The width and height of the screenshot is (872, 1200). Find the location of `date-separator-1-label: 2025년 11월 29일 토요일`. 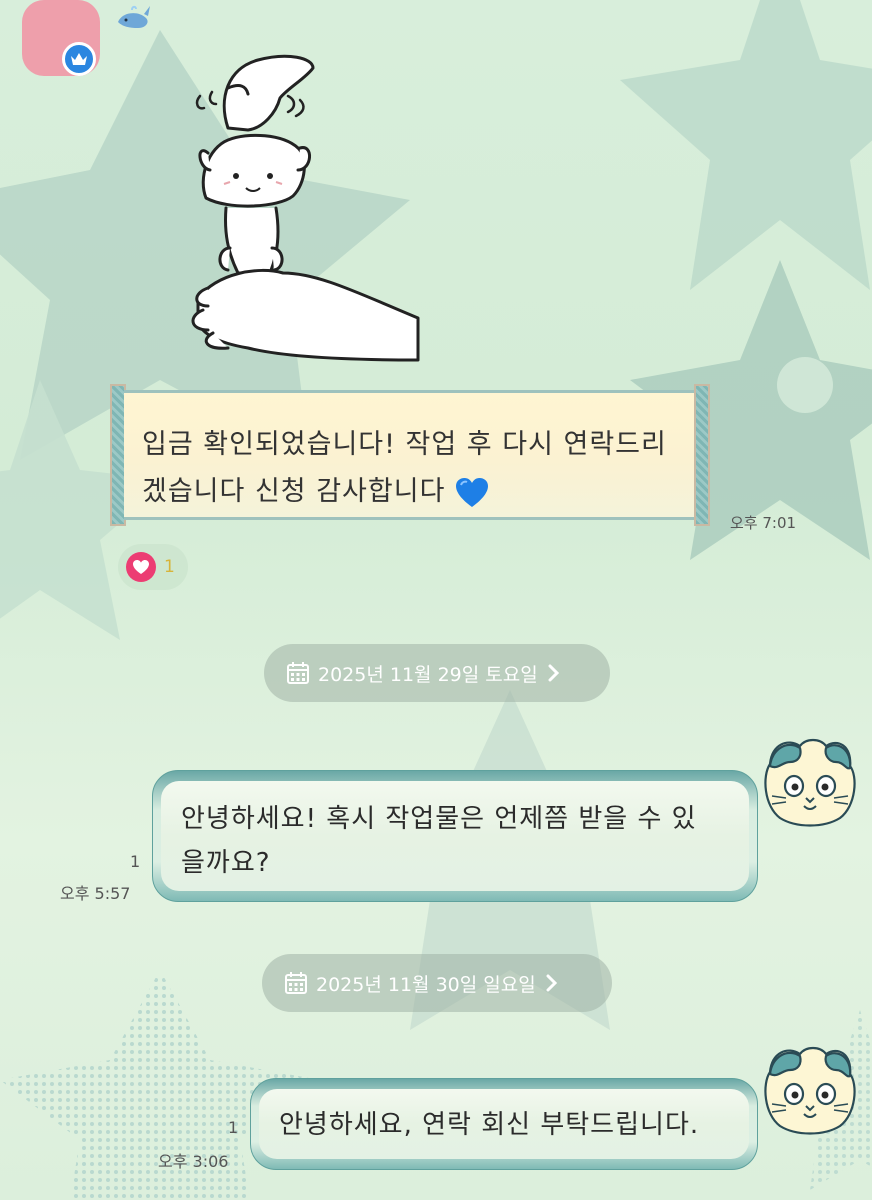

date-separator-1-label: 2025년 11월 29일 토요일 is located at coordinates (428, 674).